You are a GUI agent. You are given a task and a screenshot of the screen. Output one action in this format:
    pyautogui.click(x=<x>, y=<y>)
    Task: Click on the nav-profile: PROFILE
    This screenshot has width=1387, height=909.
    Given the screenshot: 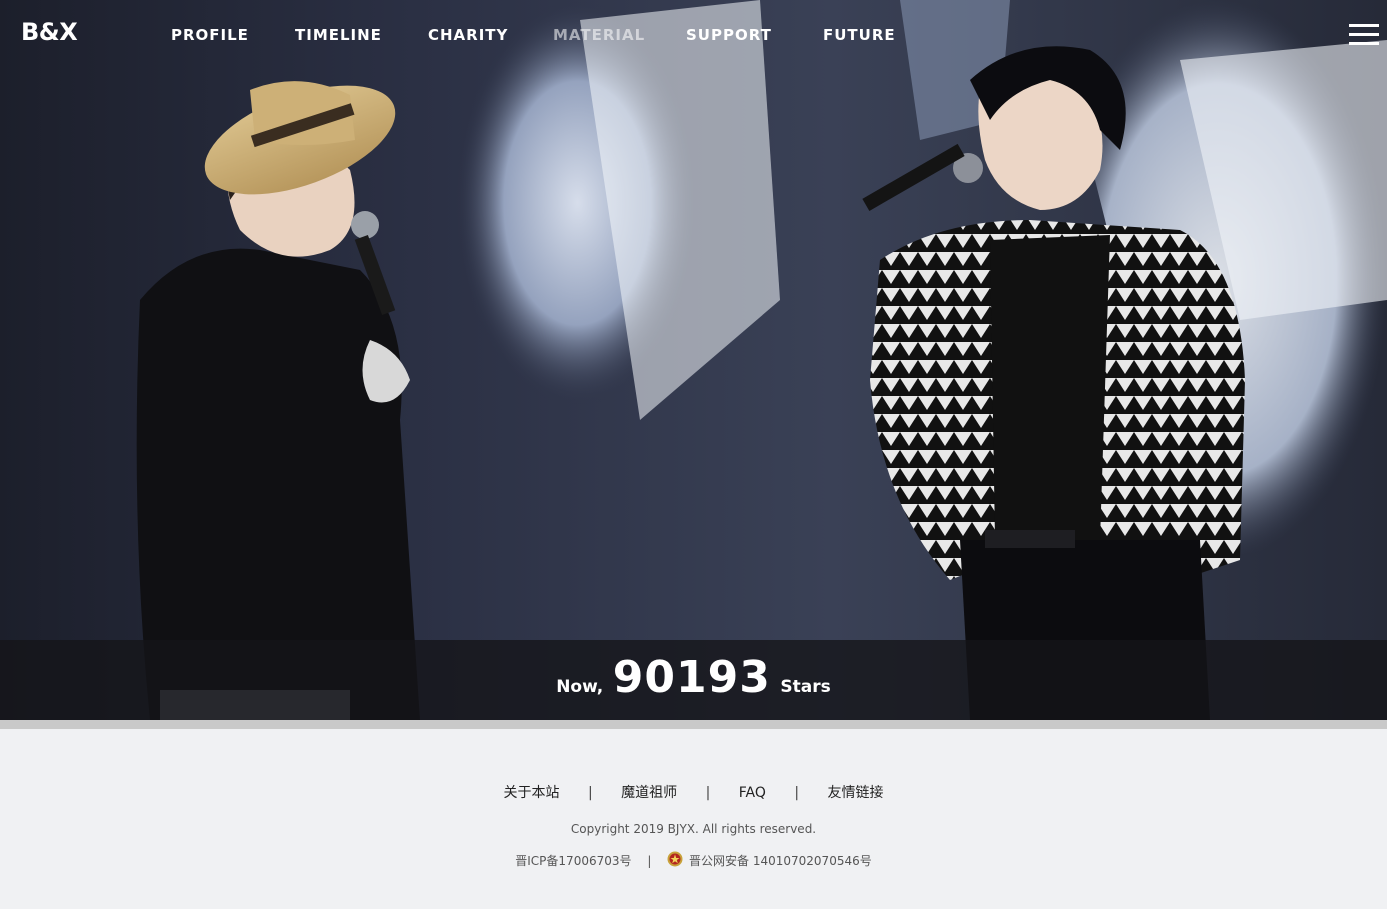 What is the action you would take?
    pyautogui.click(x=210, y=35)
    